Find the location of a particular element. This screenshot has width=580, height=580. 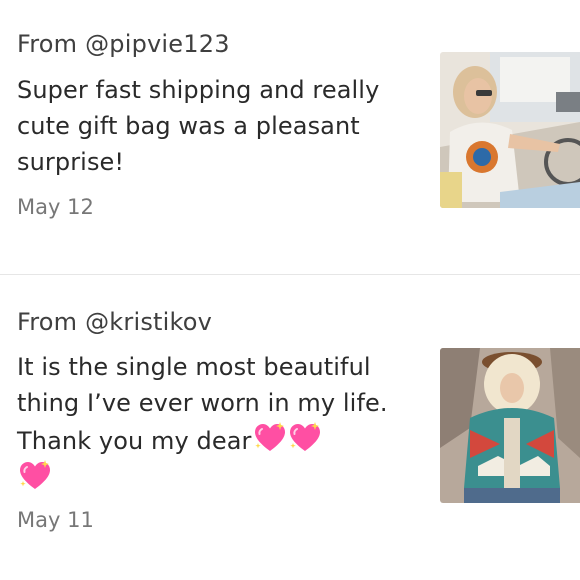

review-author: From @kristikov is located at coordinates (114, 322).